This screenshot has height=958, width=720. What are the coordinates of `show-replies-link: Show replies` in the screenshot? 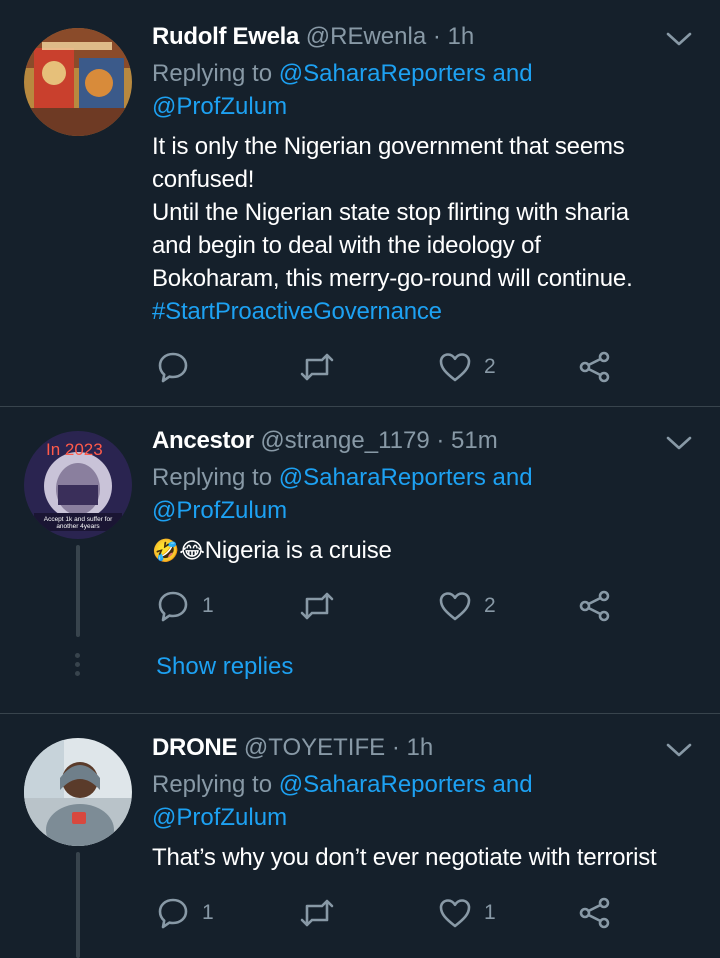 It's located at (224, 667).